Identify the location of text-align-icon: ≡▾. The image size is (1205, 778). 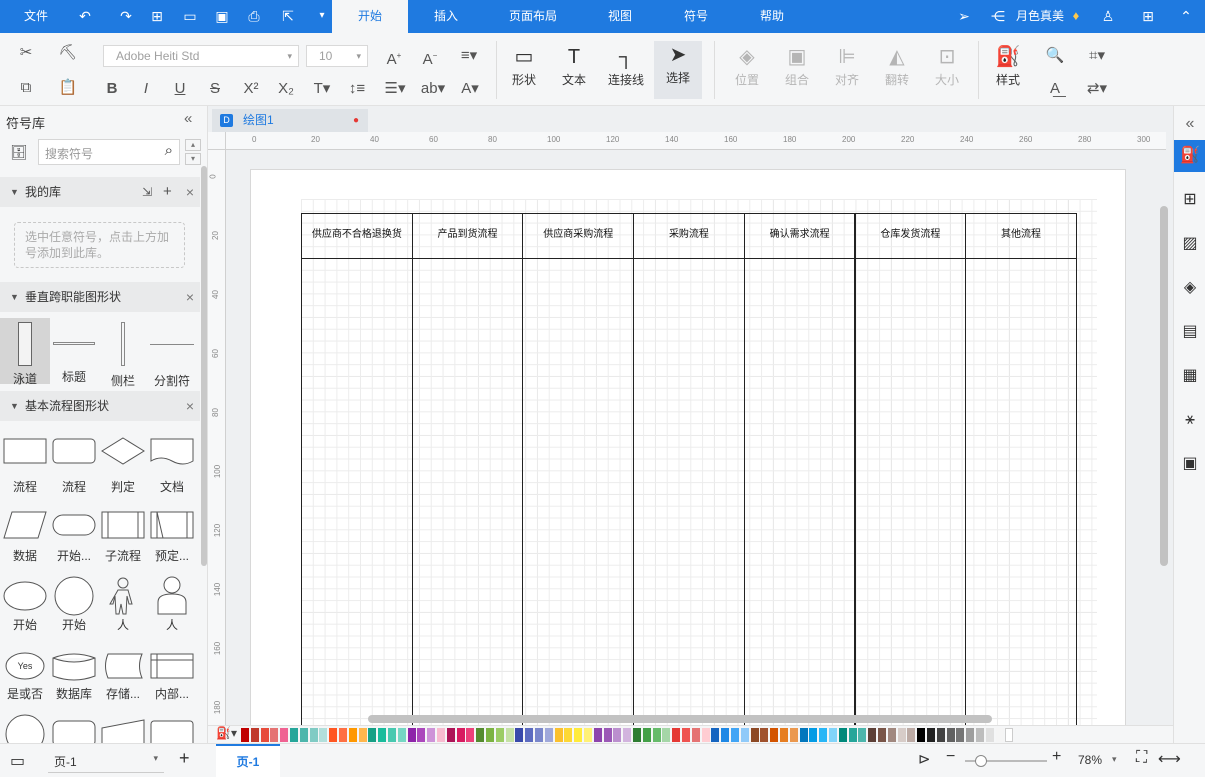
(469, 56).